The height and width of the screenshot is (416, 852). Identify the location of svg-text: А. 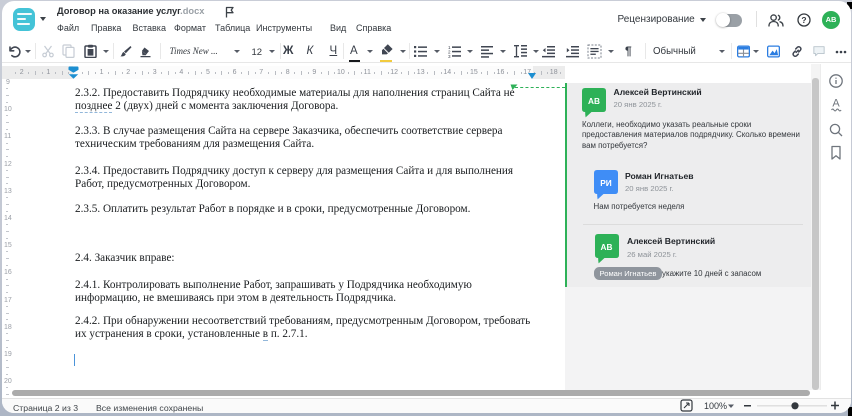
(836, 104).